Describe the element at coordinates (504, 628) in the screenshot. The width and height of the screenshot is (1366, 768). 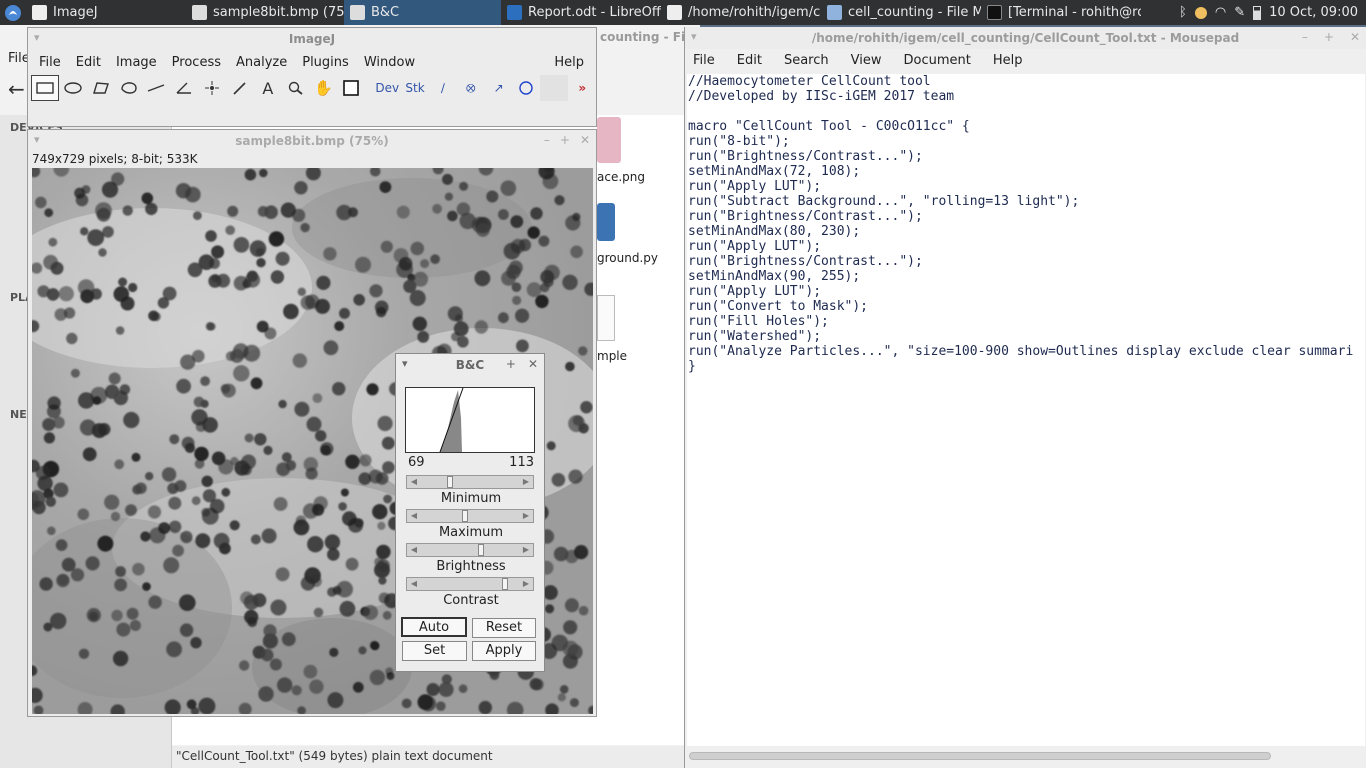
I see `reset-button: Reset` at that location.